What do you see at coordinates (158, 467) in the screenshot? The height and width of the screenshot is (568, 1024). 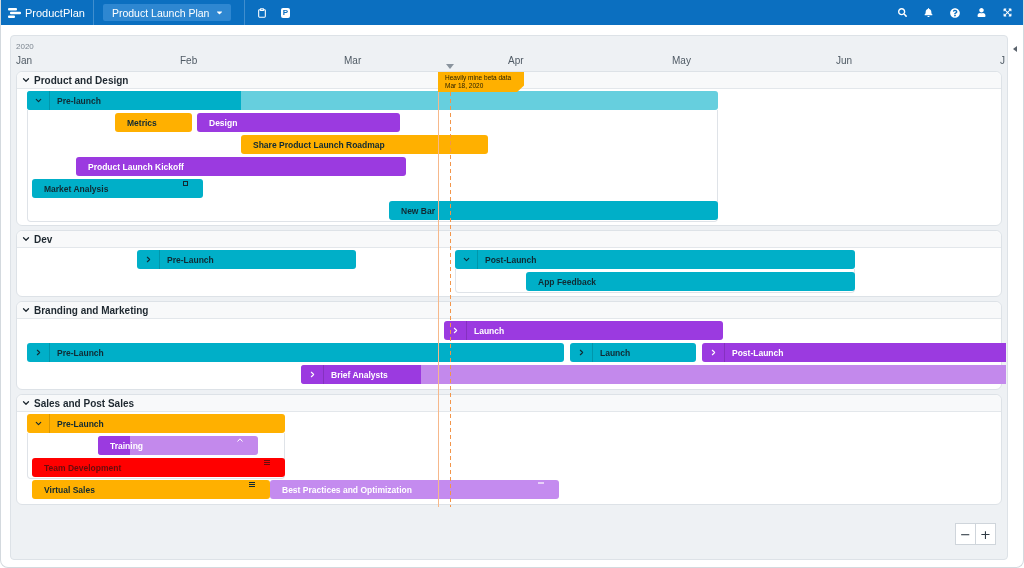 I see `task-bar: Team Development` at bounding box center [158, 467].